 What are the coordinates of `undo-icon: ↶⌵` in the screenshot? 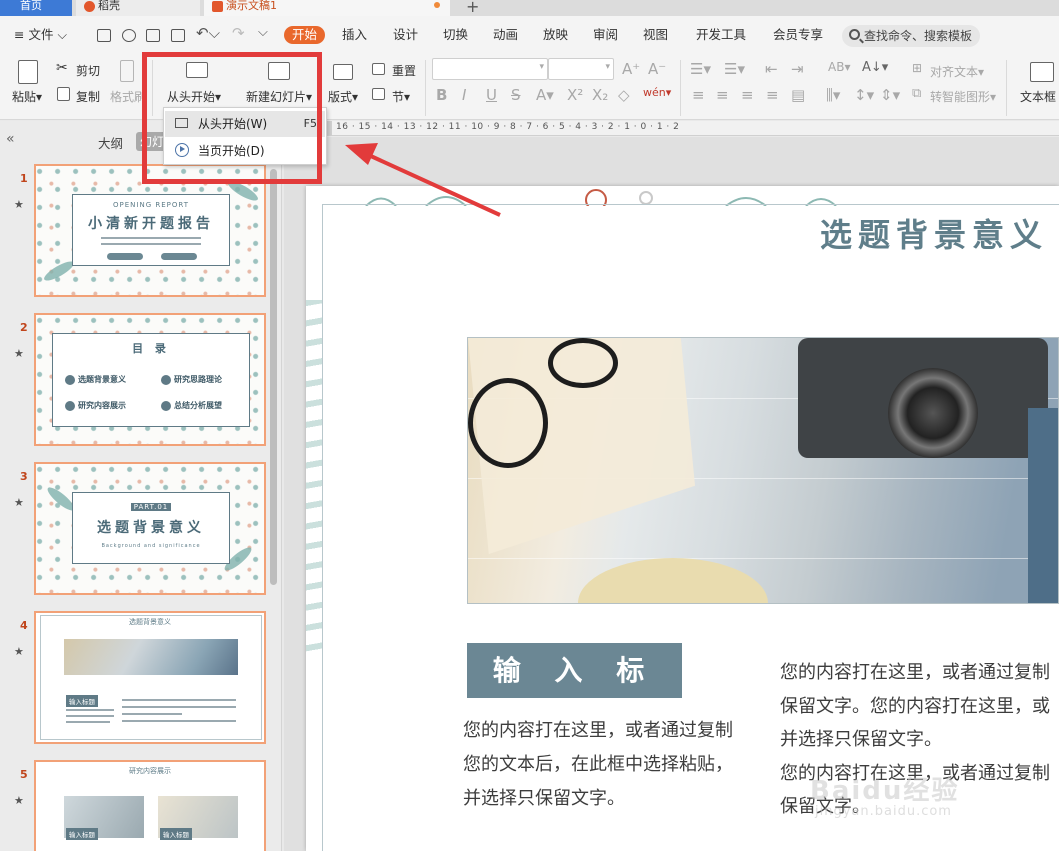 It's located at (208, 33).